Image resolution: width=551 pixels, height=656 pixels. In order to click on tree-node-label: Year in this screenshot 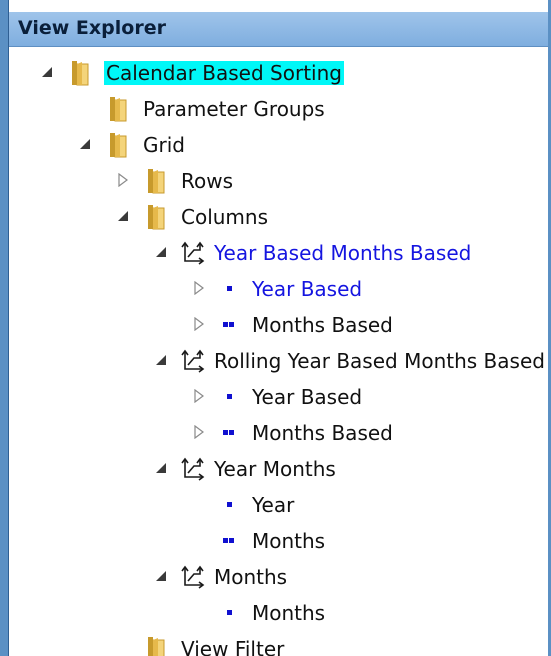, I will do `click(273, 505)`.